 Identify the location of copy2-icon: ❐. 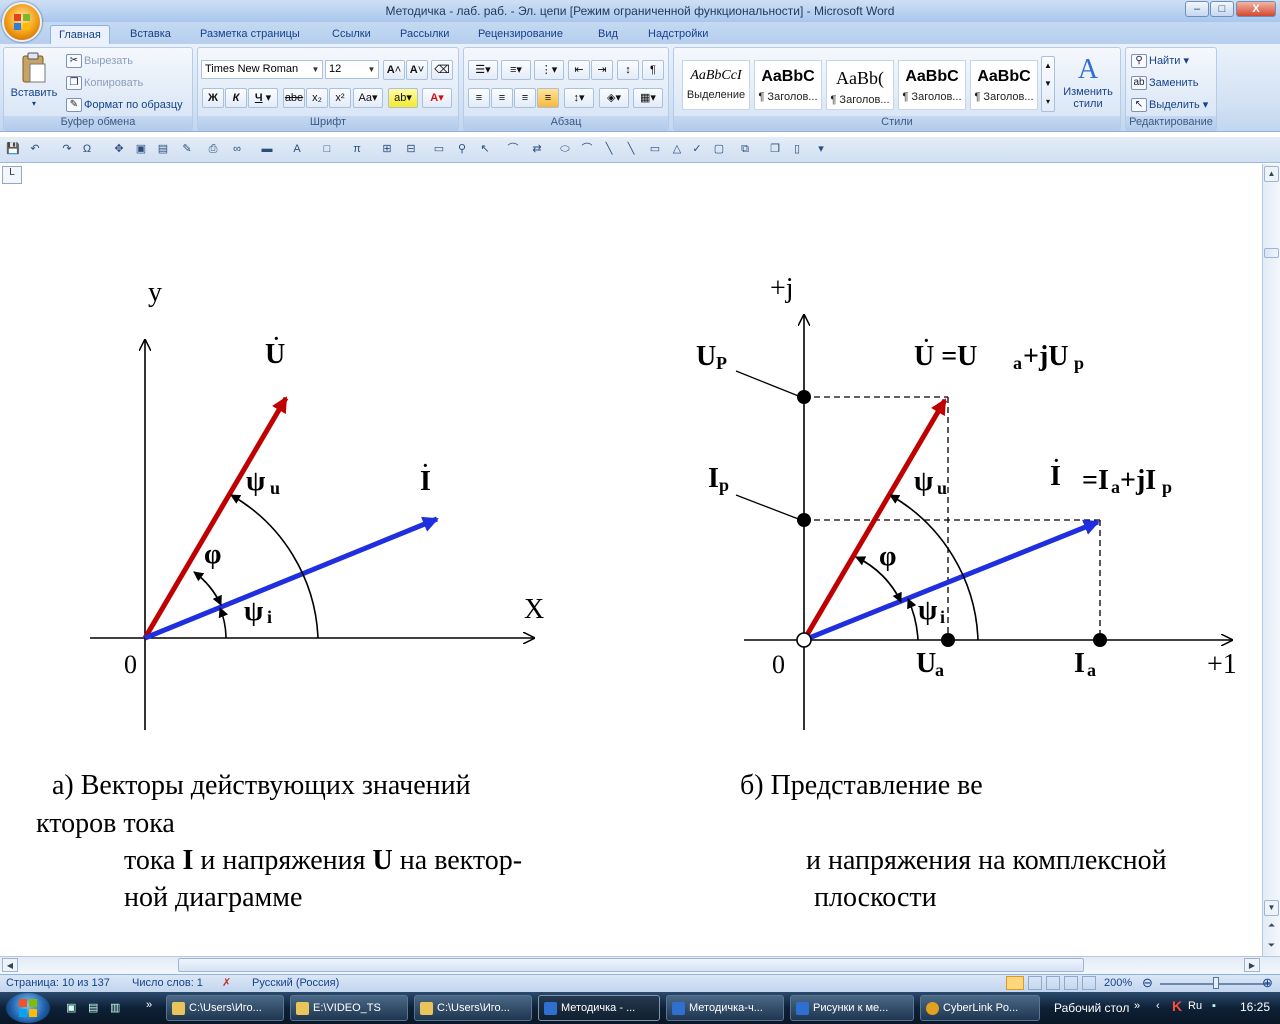
(775, 149).